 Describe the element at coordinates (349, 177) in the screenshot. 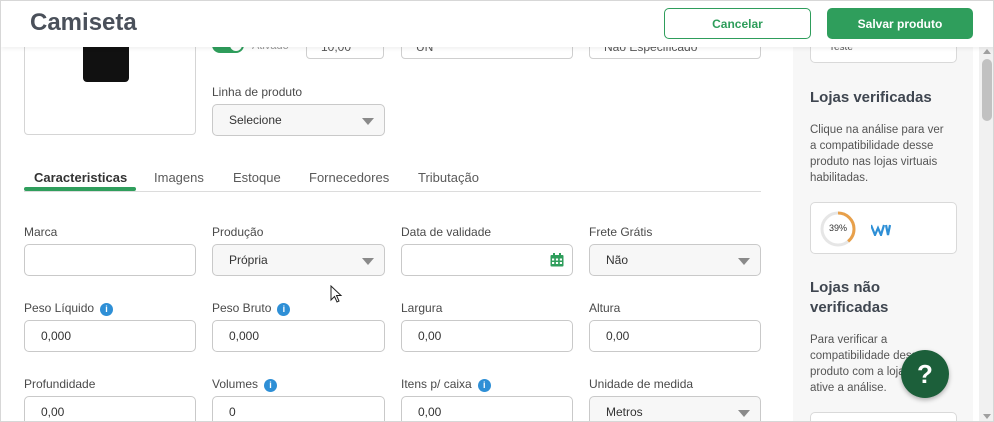

I see `tab-fornecedores: Fornecedores` at that location.